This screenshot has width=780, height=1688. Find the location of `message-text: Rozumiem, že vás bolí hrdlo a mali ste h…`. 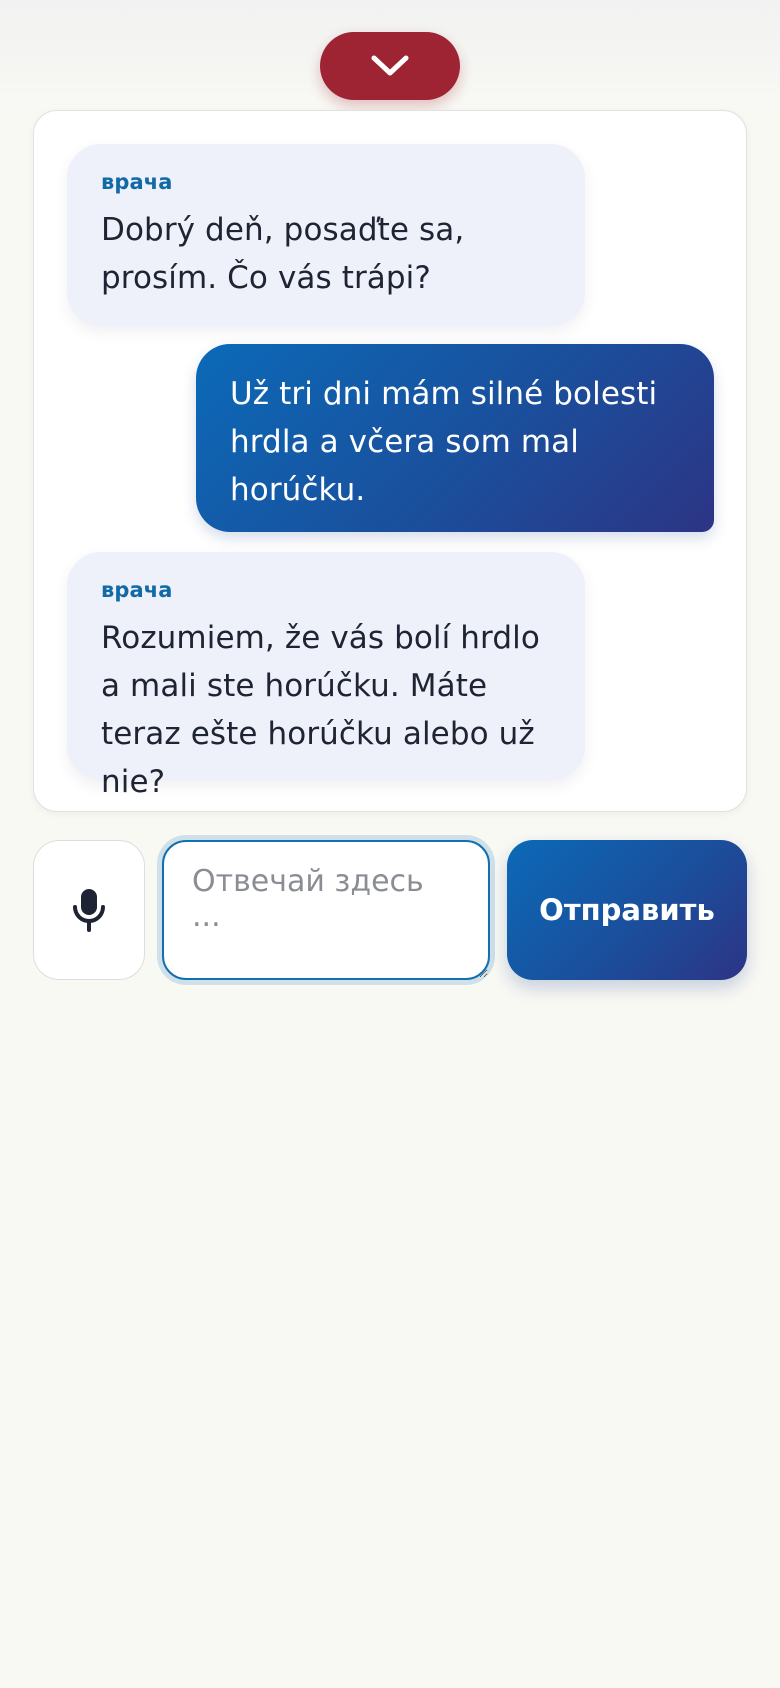

message-text: Rozumiem, že vás bolí hrdlo a mali ste h… is located at coordinates (320, 710).